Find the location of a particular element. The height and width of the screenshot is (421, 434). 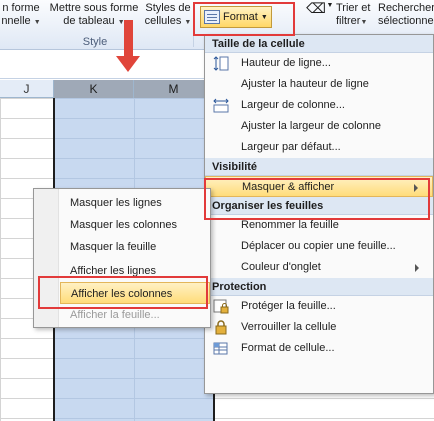

menu-item-autofit-column-width: Ajuster la largeur de colonne is located at coordinates (319, 126).